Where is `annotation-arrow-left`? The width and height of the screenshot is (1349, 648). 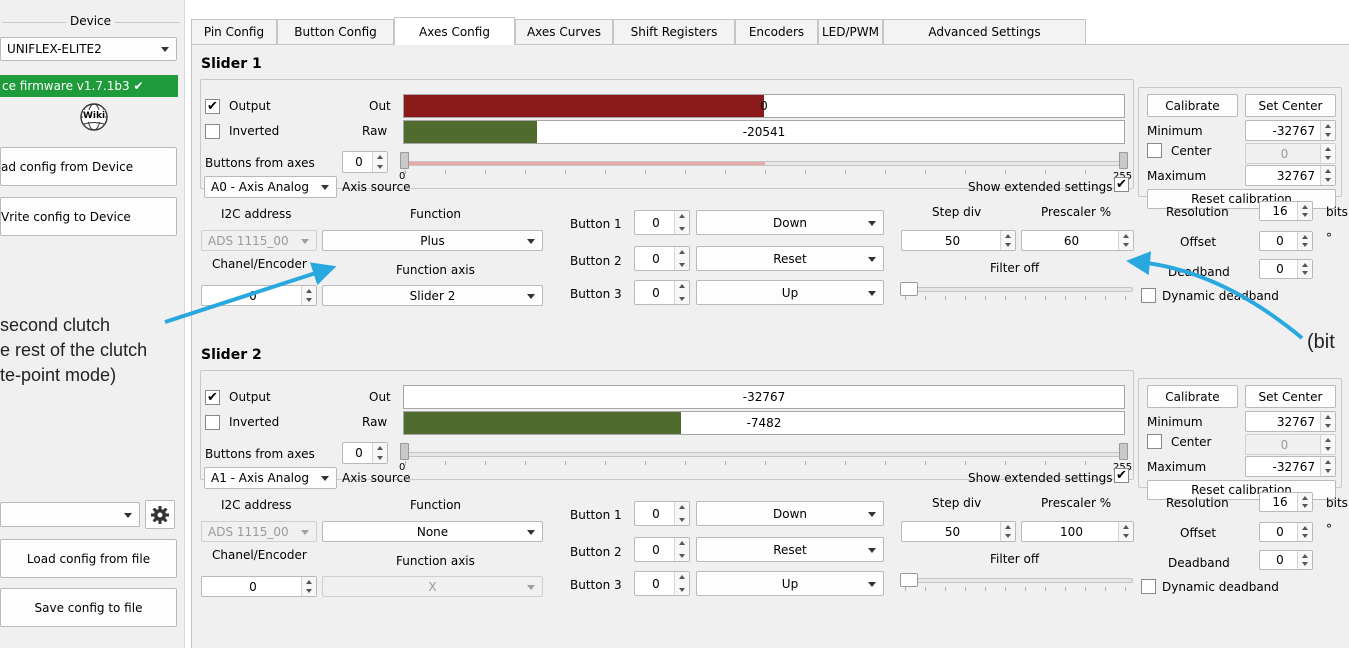 annotation-arrow-left is located at coordinates (250, 293).